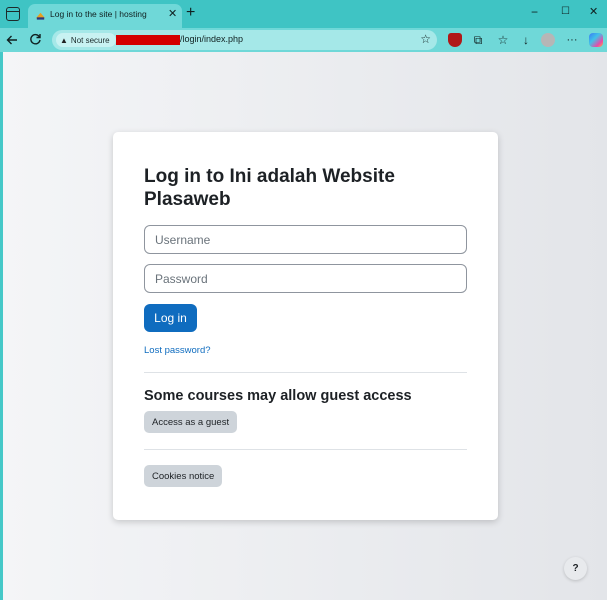  Describe the element at coordinates (305, 239) in the screenshot. I see `username-input` at that location.